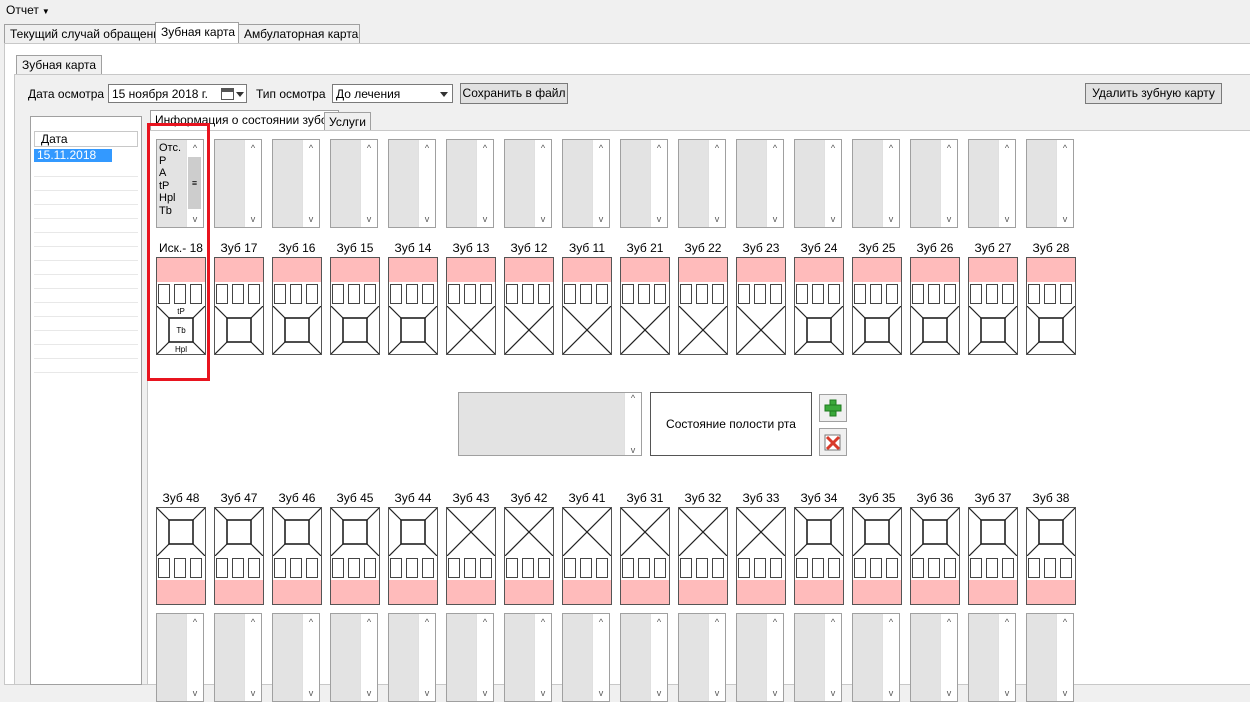 Image resolution: width=1250 pixels, height=702 pixels. What do you see at coordinates (85, 34) in the screenshot?
I see `tab-current-case: Текущий случай обращения` at bounding box center [85, 34].